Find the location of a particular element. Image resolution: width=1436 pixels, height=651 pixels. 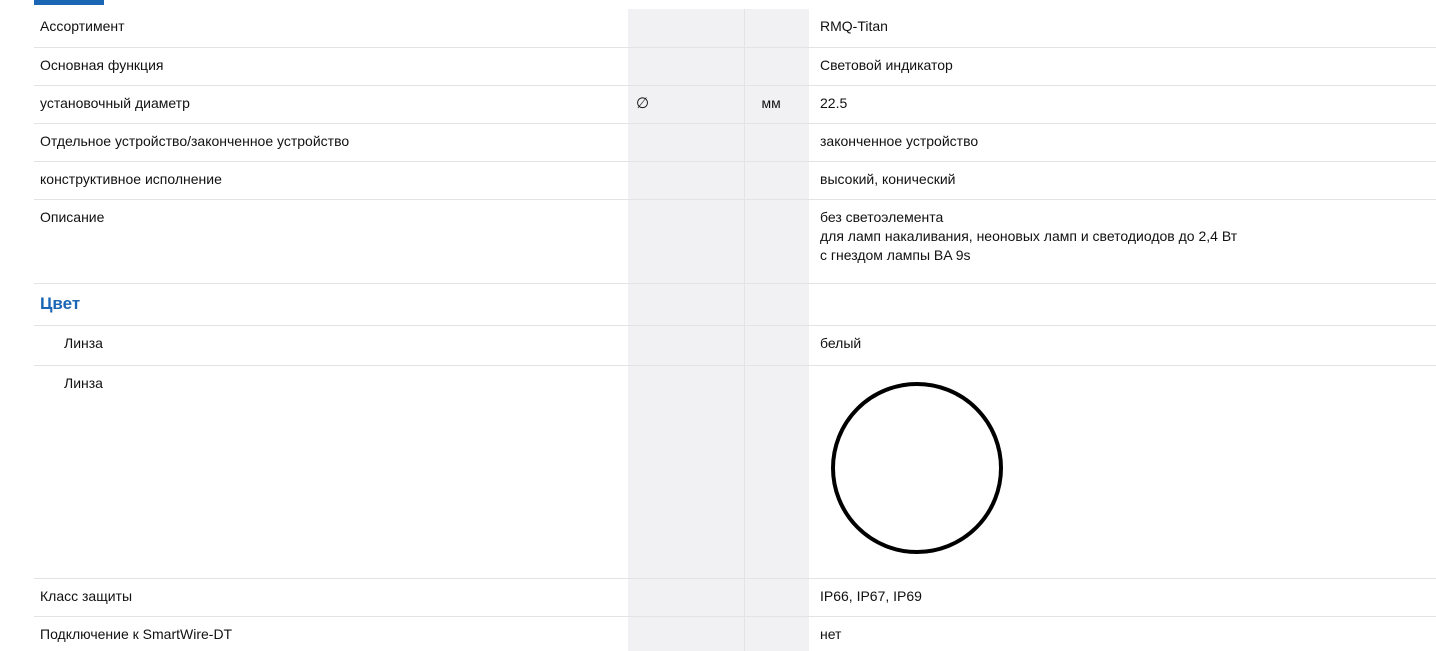

row-label: установочный диаметр is located at coordinates (115, 102).